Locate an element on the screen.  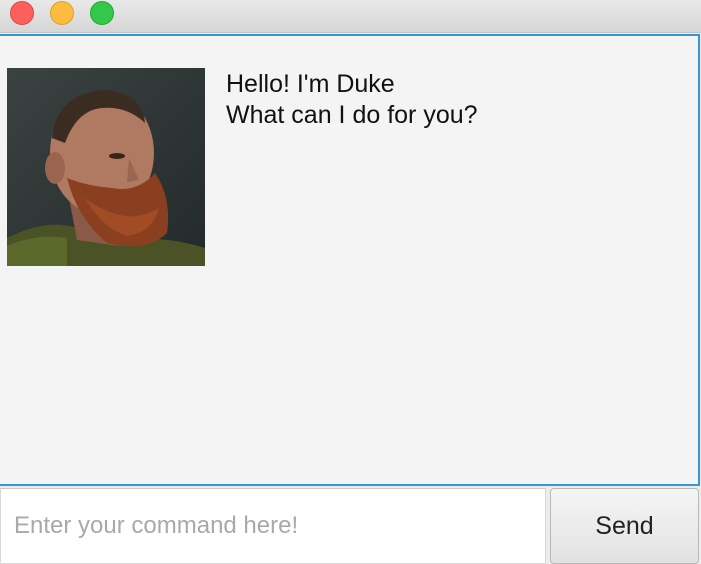
message-line: What can I do for you? is located at coordinates (352, 115).